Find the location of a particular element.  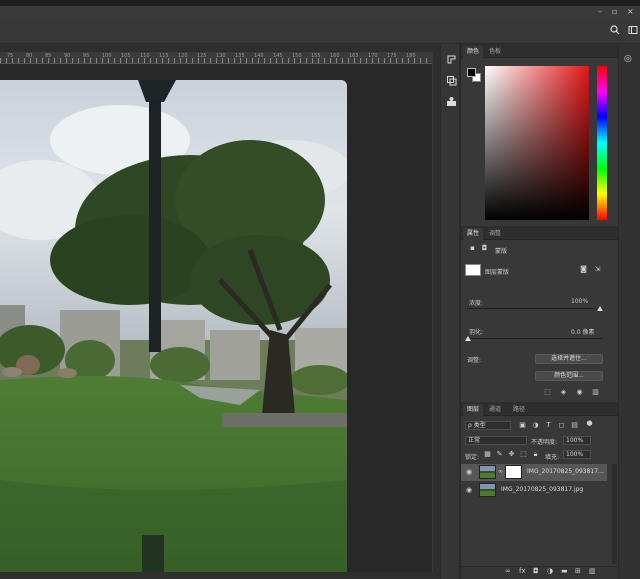

adjustment-layer-icon: ◑ is located at coordinates (550, 571).